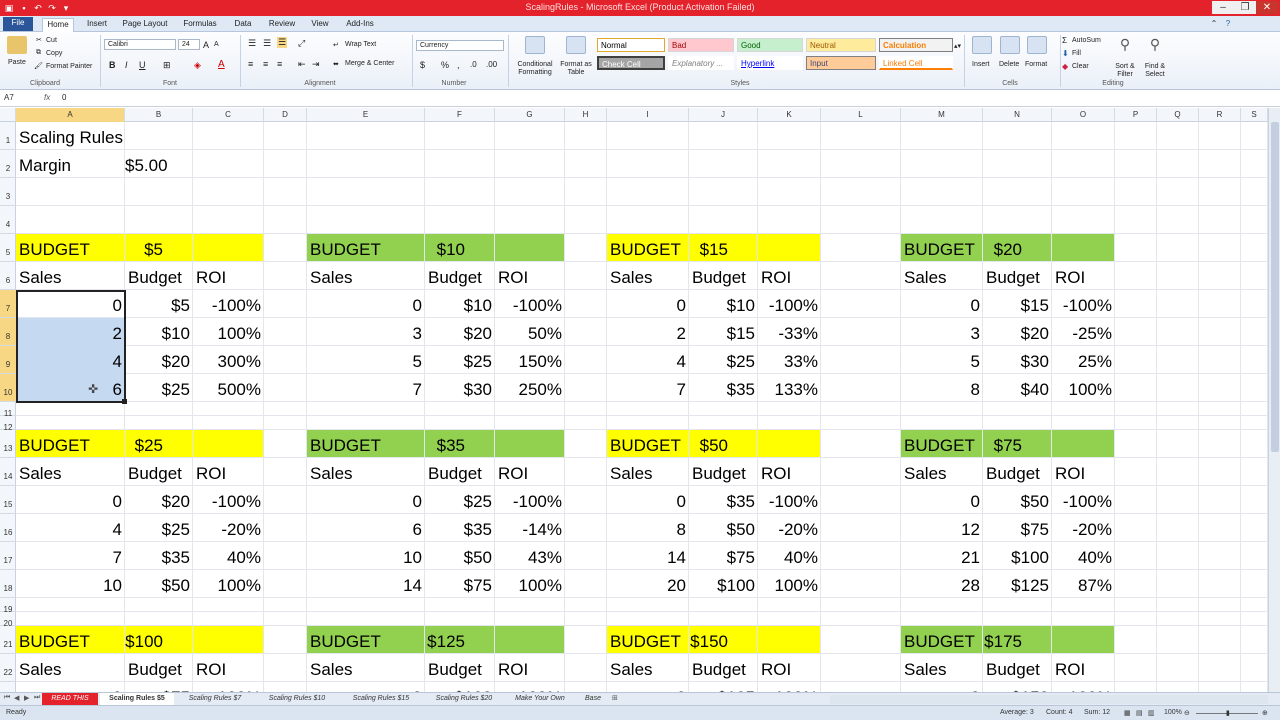 Image resolution: width=1280 pixels, height=720 pixels. I want to click on conditional-formatting-icon, so click(535, 45).